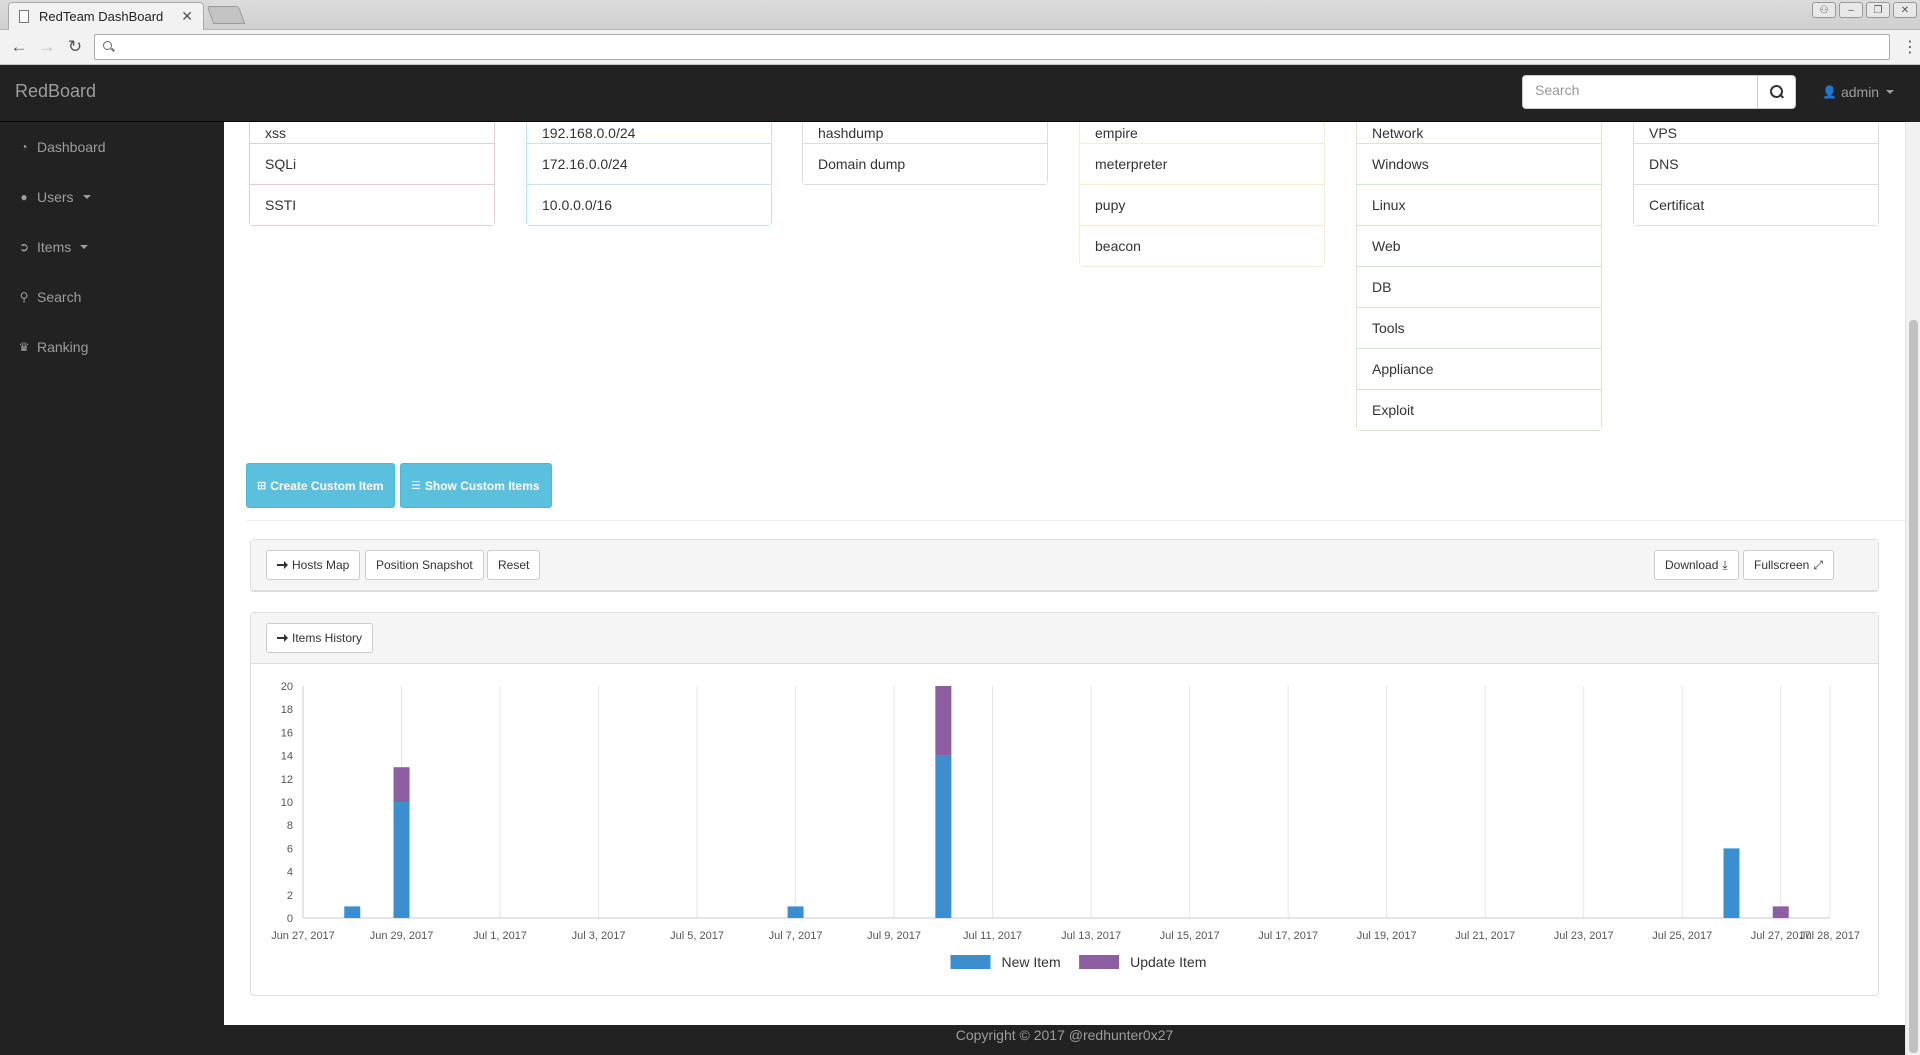 The width and height of the screenshot is (1920, 1055). What do you see at coordinates (187, 16) in the screenshot?
I see `close-icon: ✕` at bounding box center [187, 16].